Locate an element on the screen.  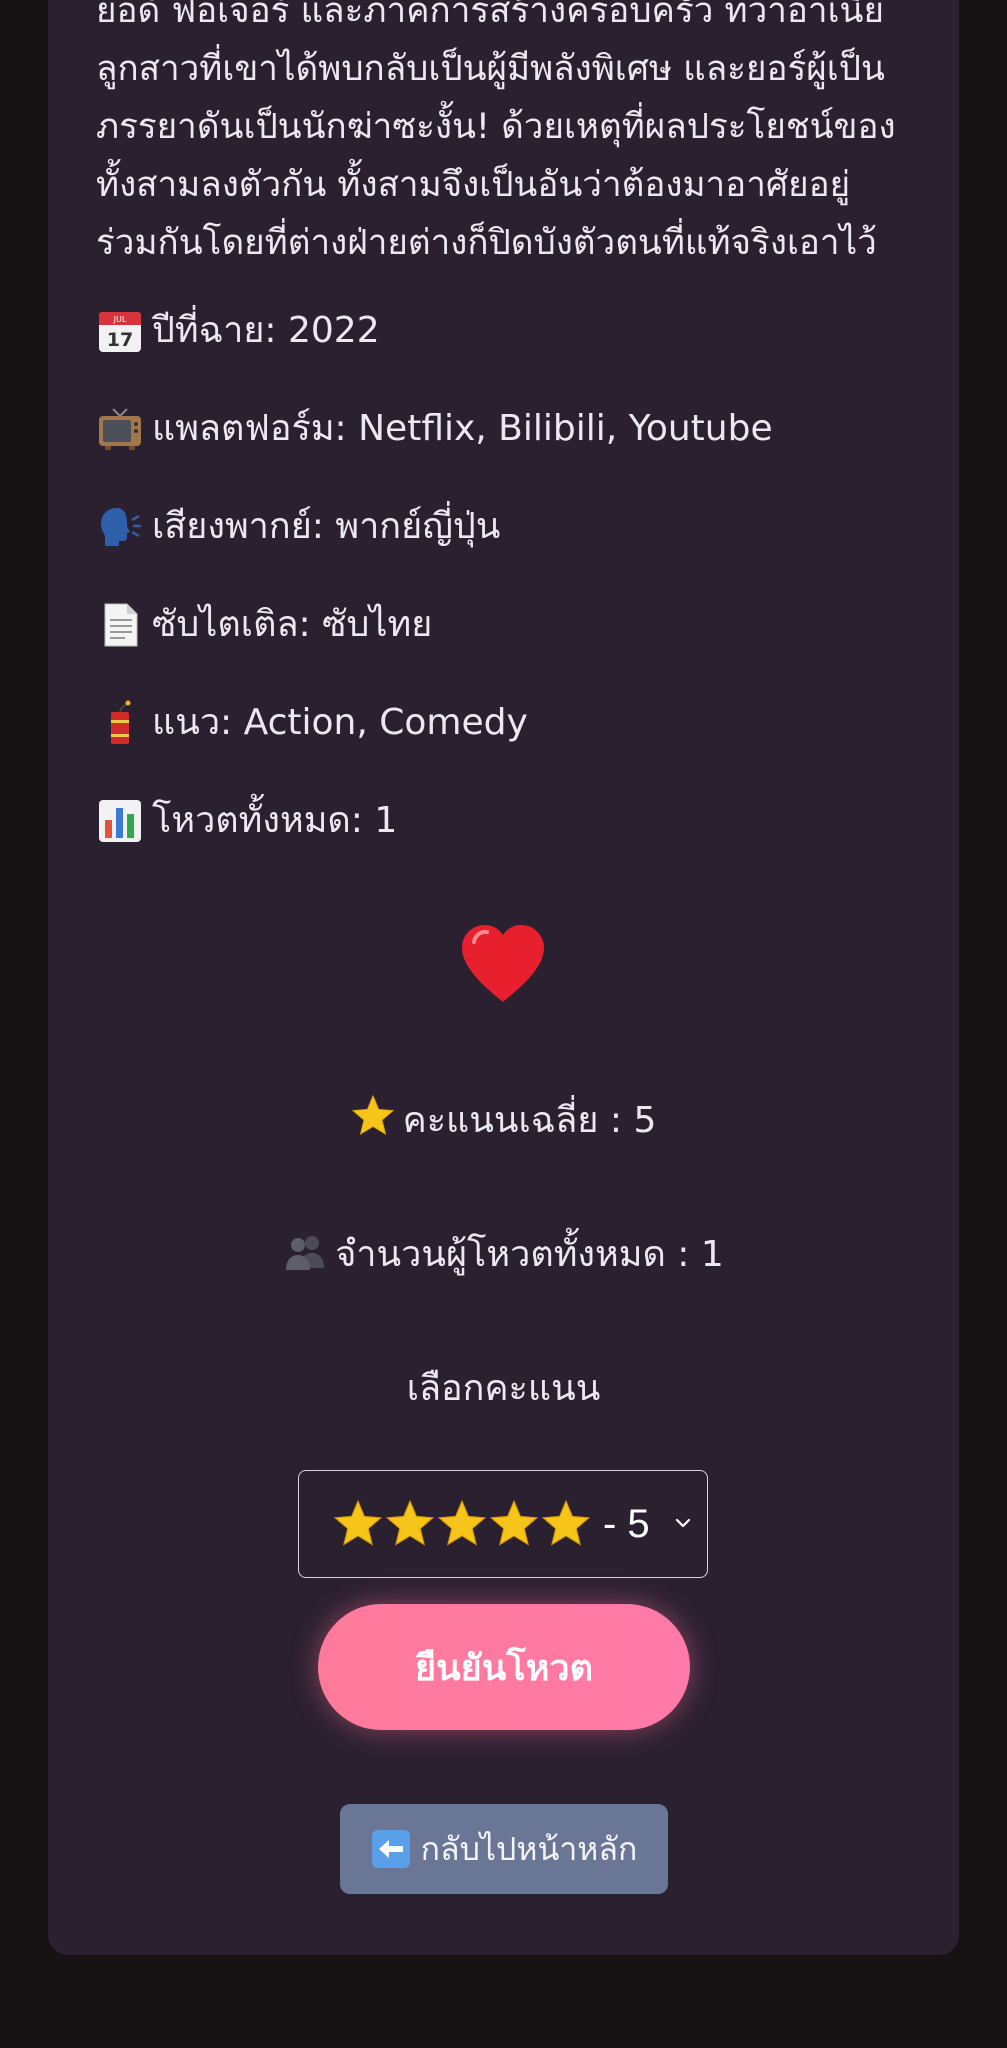
firecracker-icon is located at coordinates (120, 723).